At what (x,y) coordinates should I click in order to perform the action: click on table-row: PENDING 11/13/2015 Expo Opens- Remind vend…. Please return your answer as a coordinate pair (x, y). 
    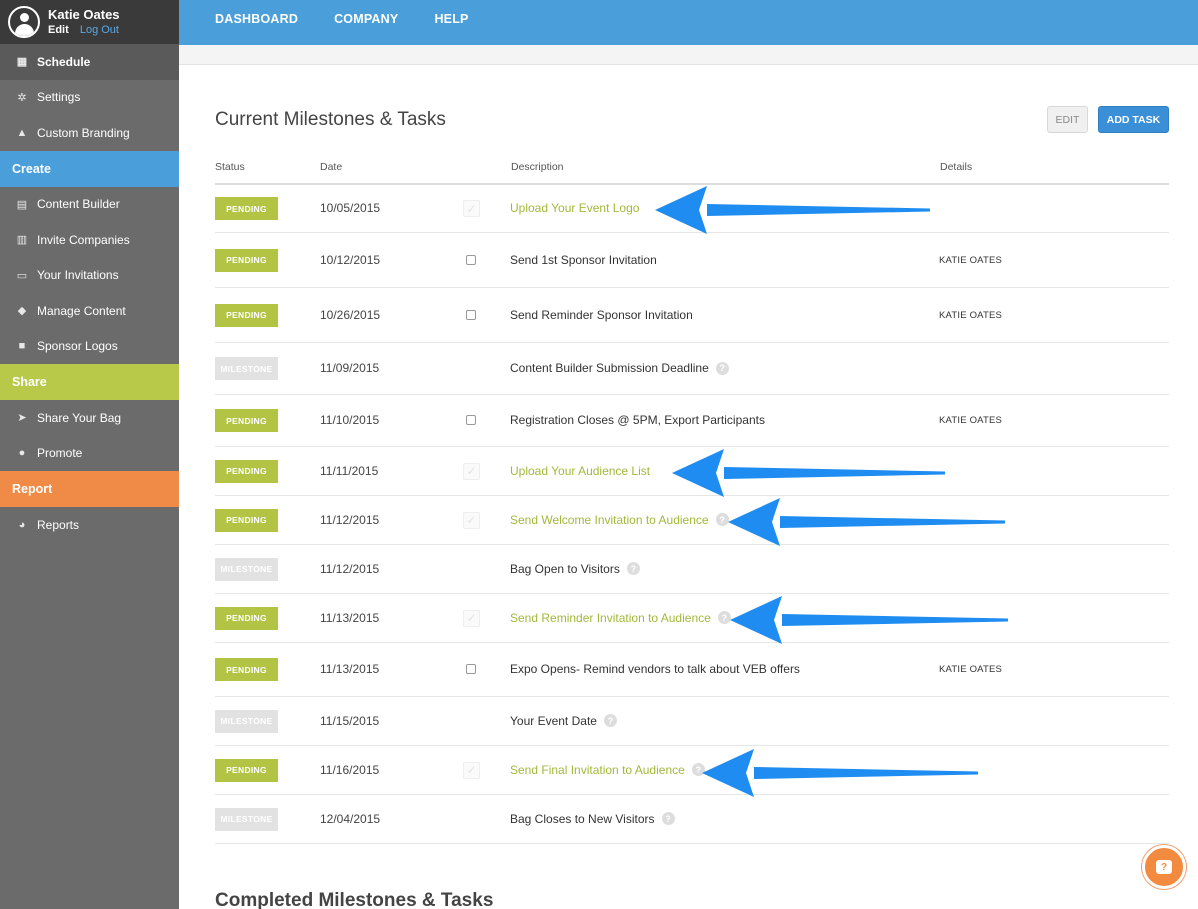
    Looking at the image, I should click on (692, 670).